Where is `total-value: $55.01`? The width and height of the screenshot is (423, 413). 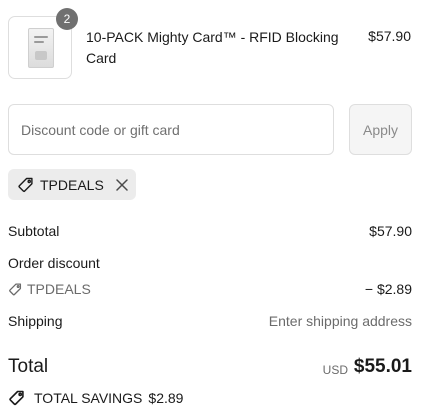
total-value: $55.01 is located at coordinates (382, 366).